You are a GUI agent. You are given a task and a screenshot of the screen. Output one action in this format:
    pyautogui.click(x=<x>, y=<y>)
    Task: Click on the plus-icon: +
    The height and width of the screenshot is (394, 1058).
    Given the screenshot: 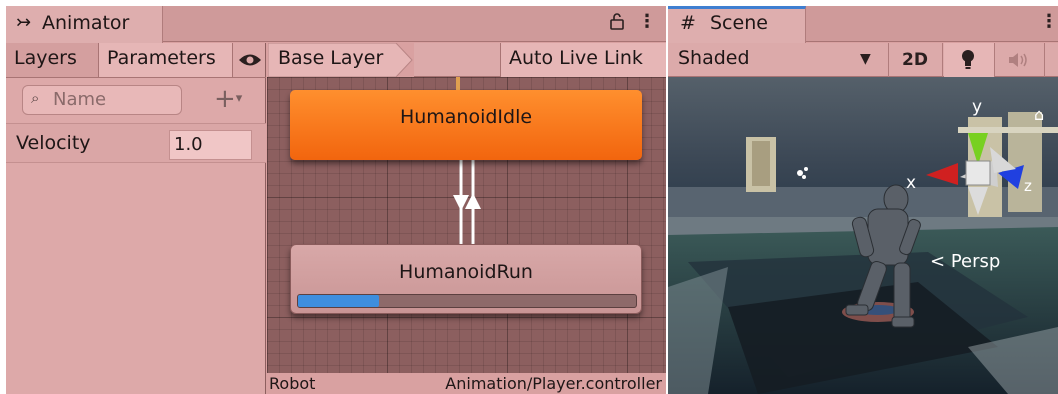 What is the action you would take?
    pyautogui.click(x=225, y=99)
    